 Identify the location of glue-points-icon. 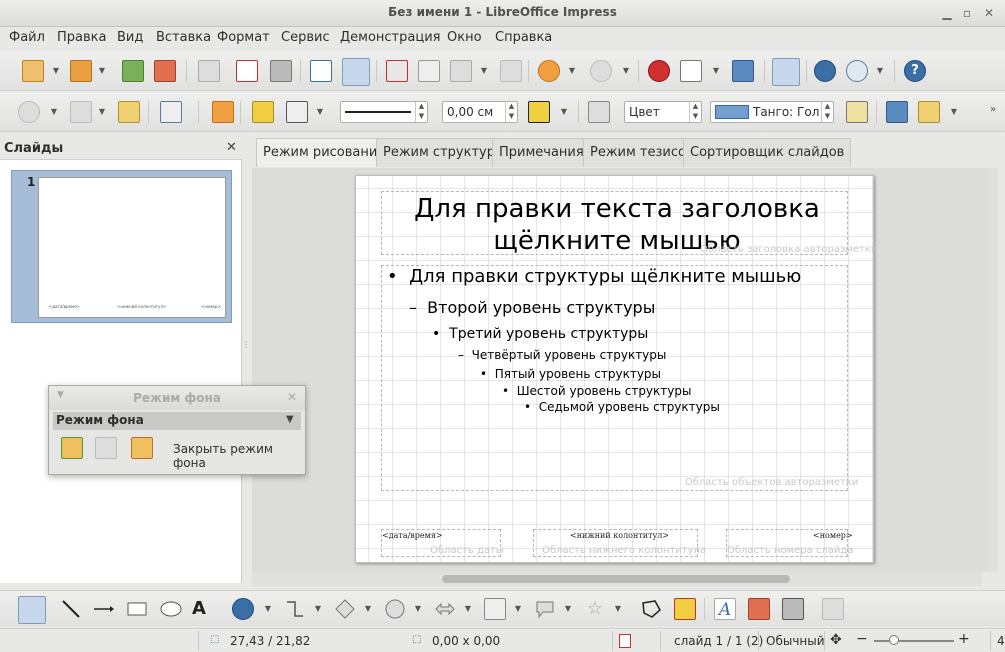
(685, 609).